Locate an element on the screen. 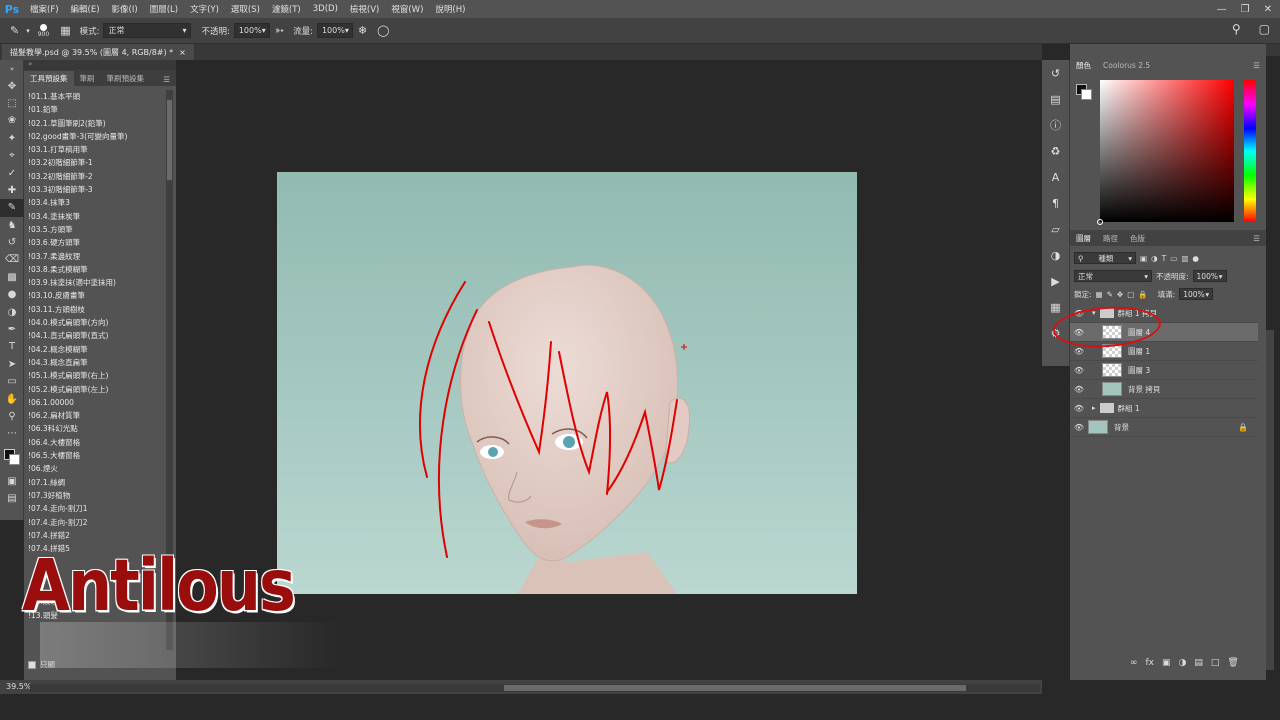  brush-preset-item: !03.2初階細節筆-1 is located at coordinates (96, 162).